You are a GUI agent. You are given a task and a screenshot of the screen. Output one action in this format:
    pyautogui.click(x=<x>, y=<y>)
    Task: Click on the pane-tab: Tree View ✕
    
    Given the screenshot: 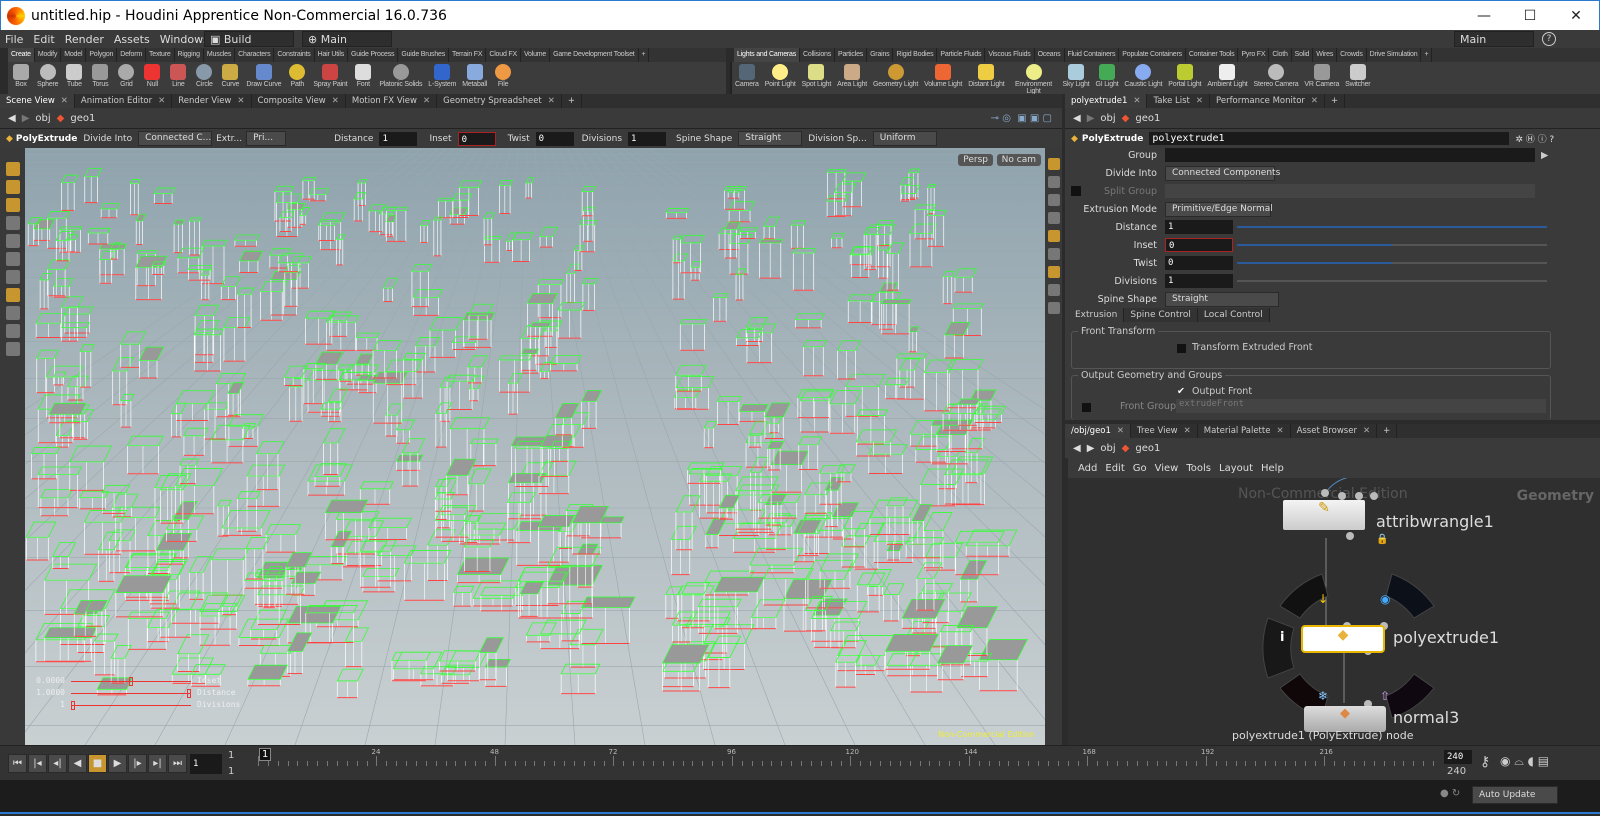 What is the action you would take?
    pyautogui.click(x=1164, y=431)
    